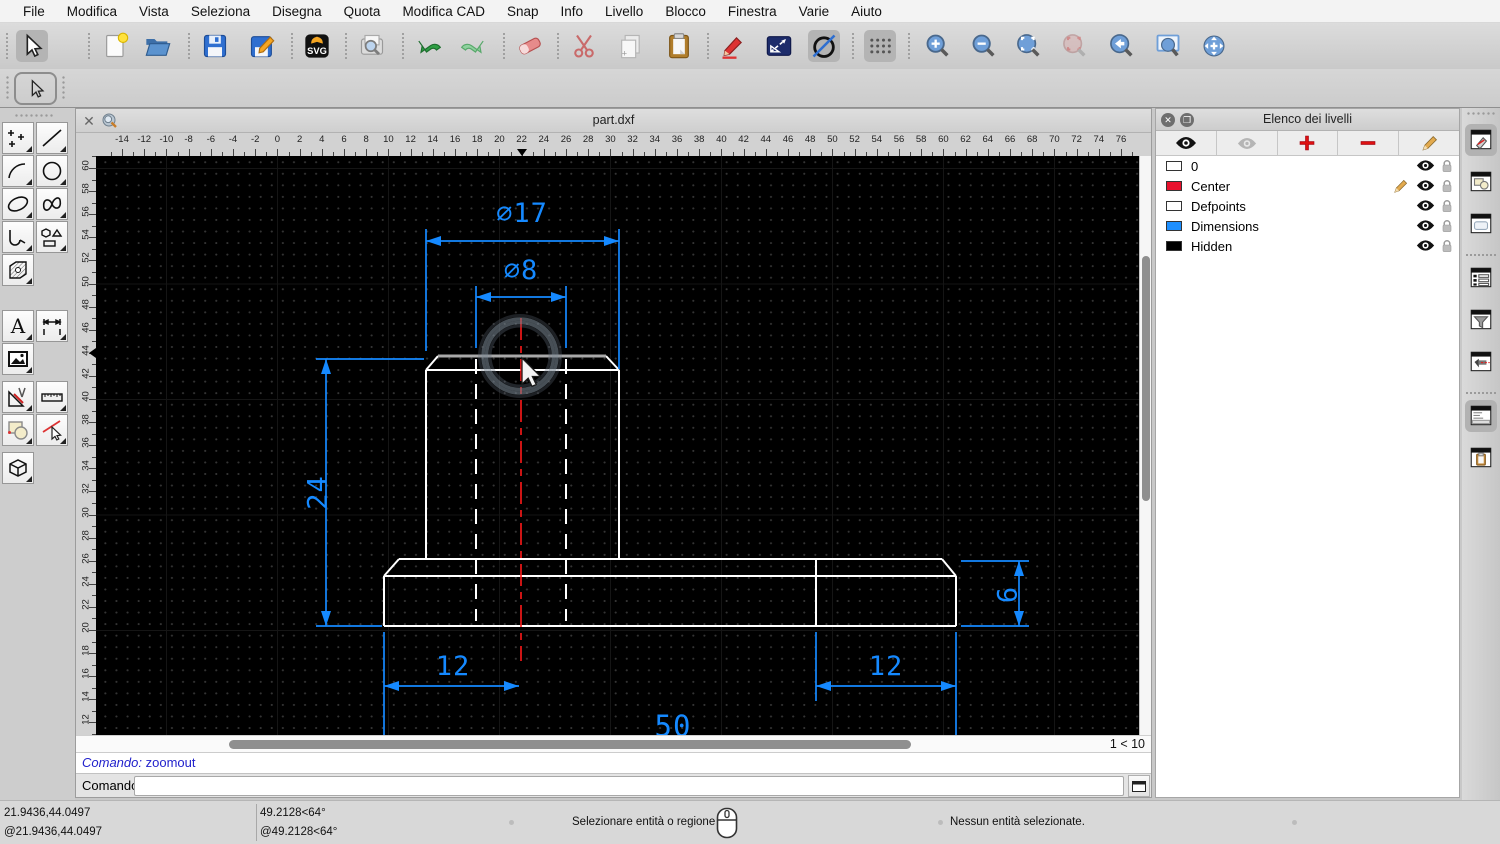 This screenshot has width=1500, height=844. Describe the element at coordinates (1168, 120) in the screenshot. I see `panel-close-icon: ✕` at that location.